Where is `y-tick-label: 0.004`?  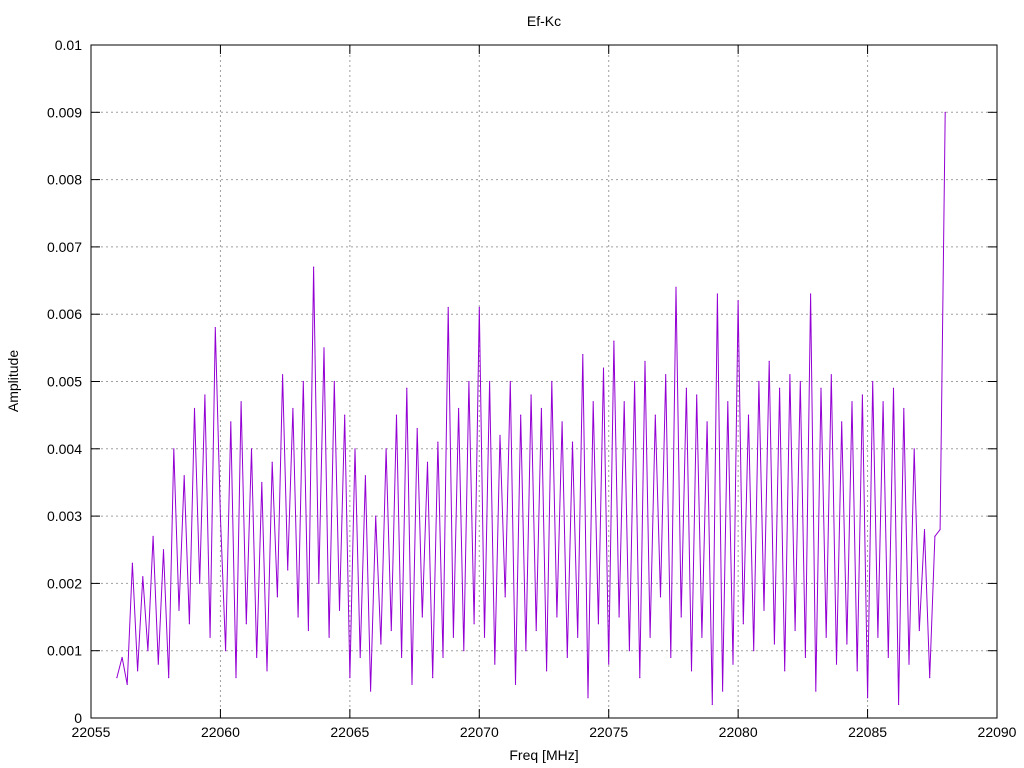
y-tick-label: 0.004 is located at coordinates (64, 449).